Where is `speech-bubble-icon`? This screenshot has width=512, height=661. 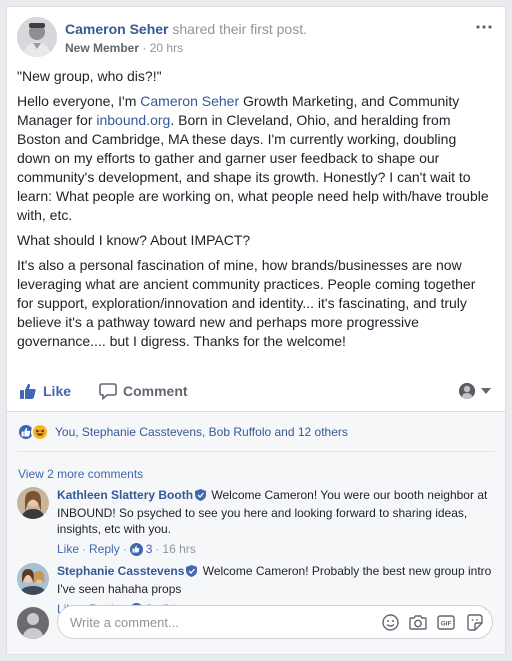
speech-bubble-icon is located at coordinates (108, 391).